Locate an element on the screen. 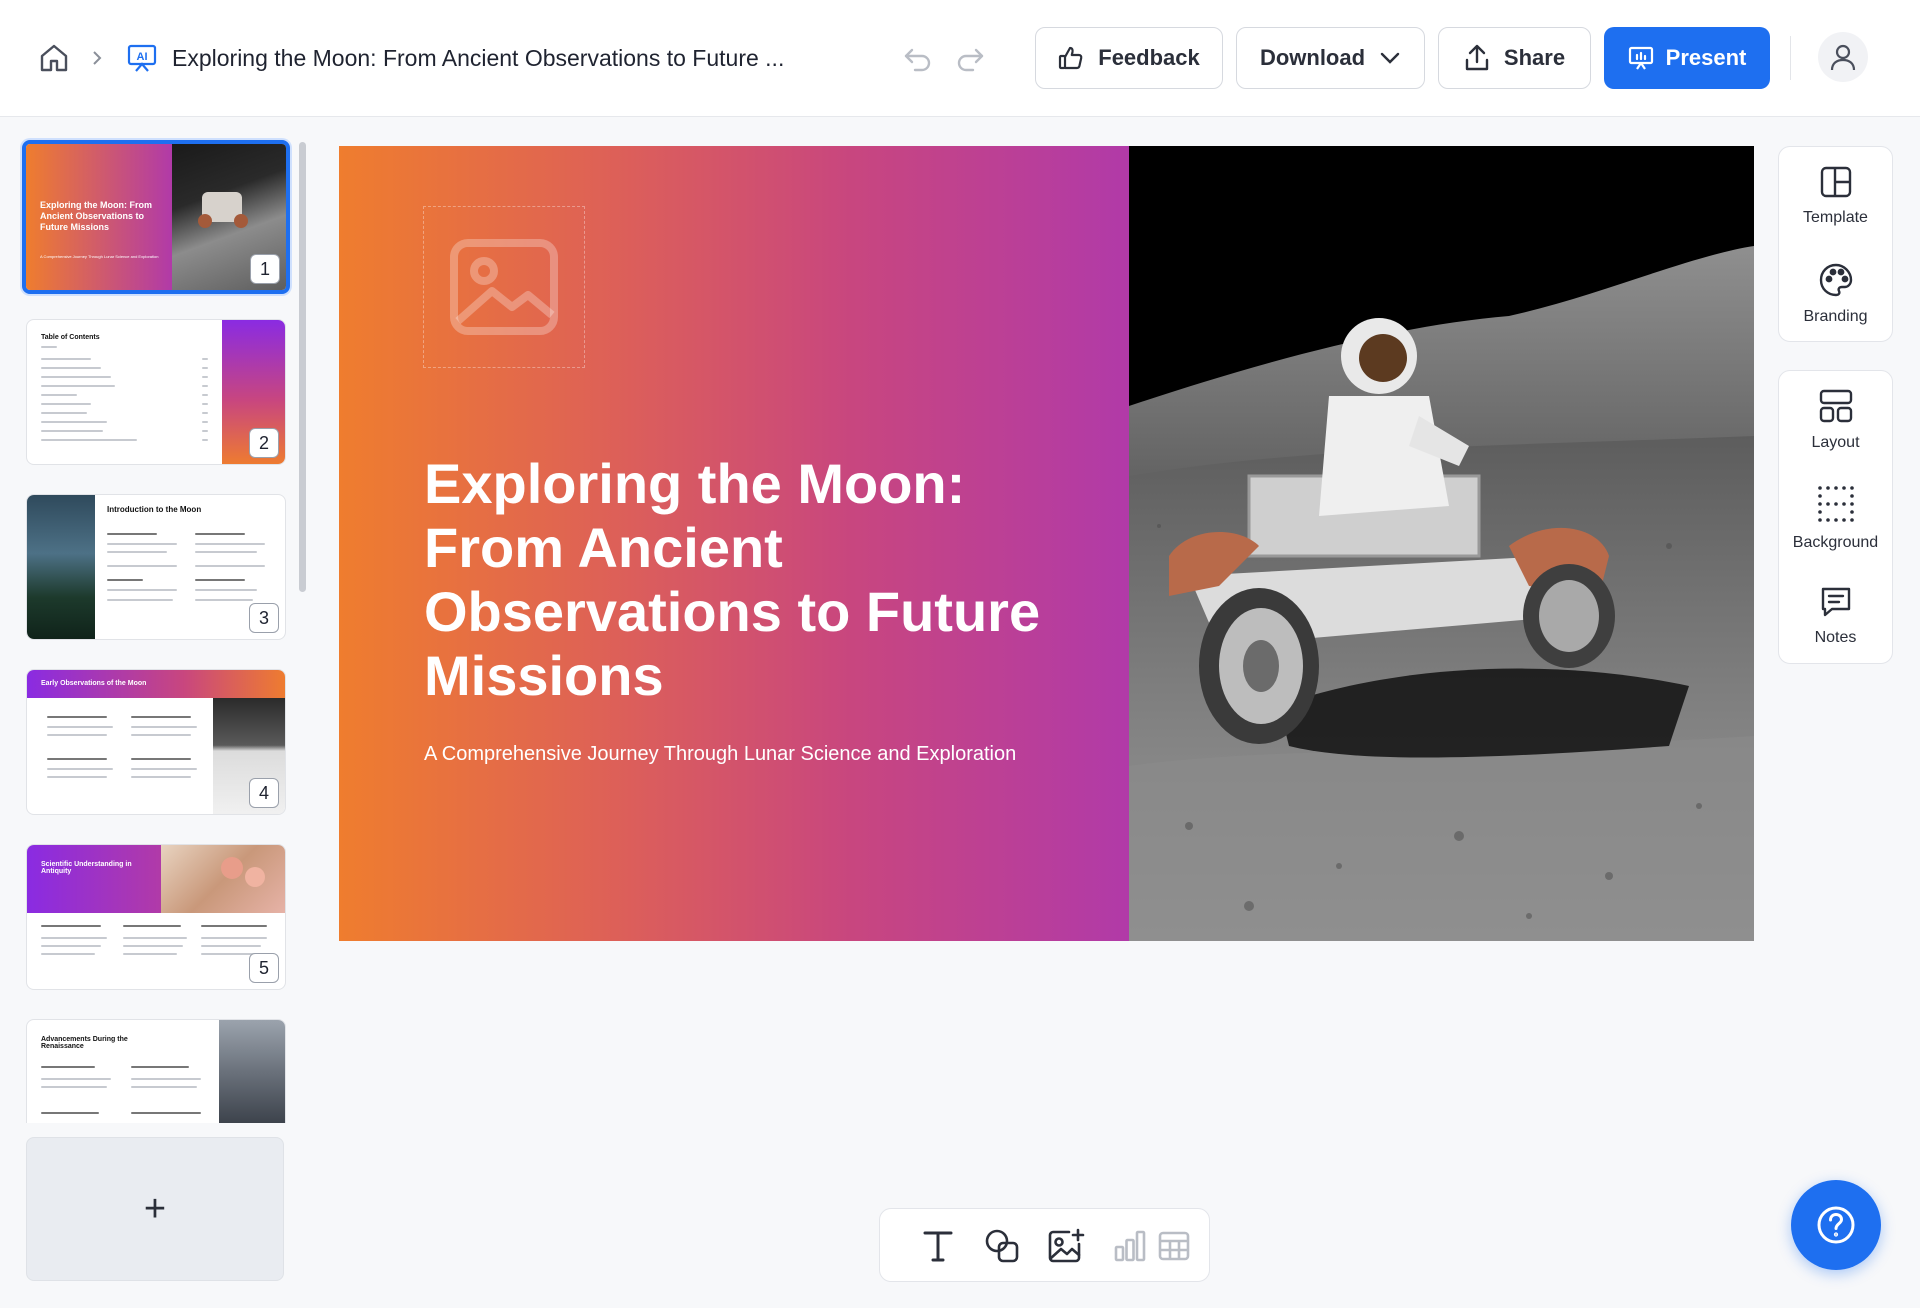 Image resolution: width=1920 pixels, height=1308 pixels. add-slide-button: + is located at coordinates (155, 1209).